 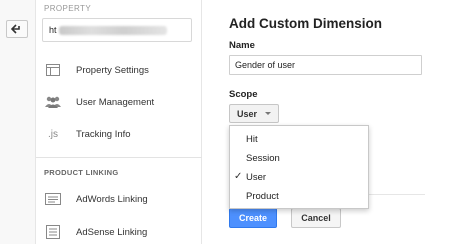 I want to click on scope-label: Scope, so click(x=243, y=94).